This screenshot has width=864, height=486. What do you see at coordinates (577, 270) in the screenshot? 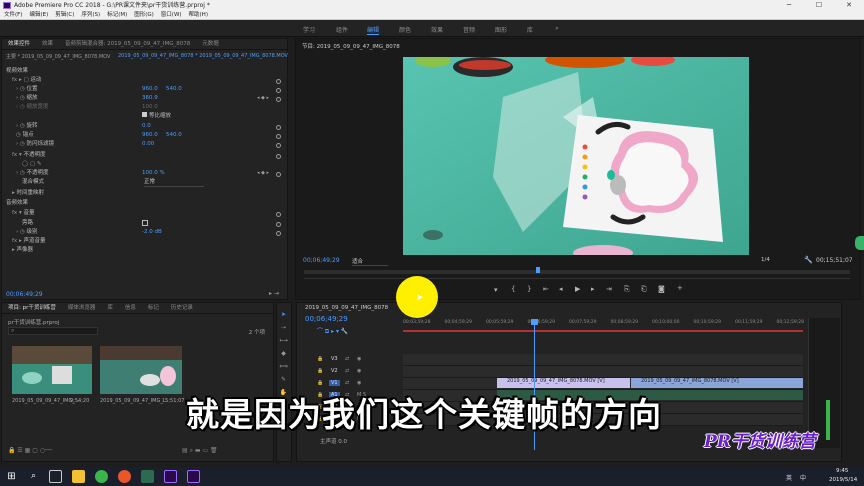
I see `program-scrub-bar` at bounding box center [577, 270].